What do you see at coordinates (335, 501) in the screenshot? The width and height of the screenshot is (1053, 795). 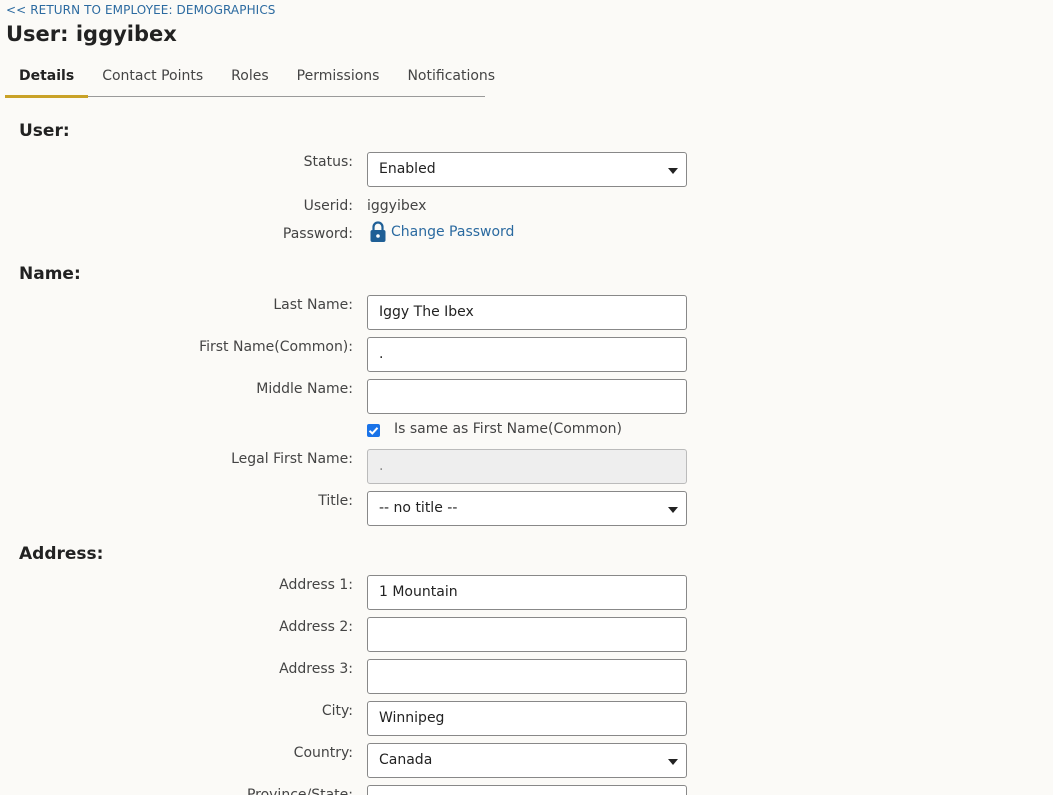 I see `title-label: Title:` at bounding box center [335, 501].